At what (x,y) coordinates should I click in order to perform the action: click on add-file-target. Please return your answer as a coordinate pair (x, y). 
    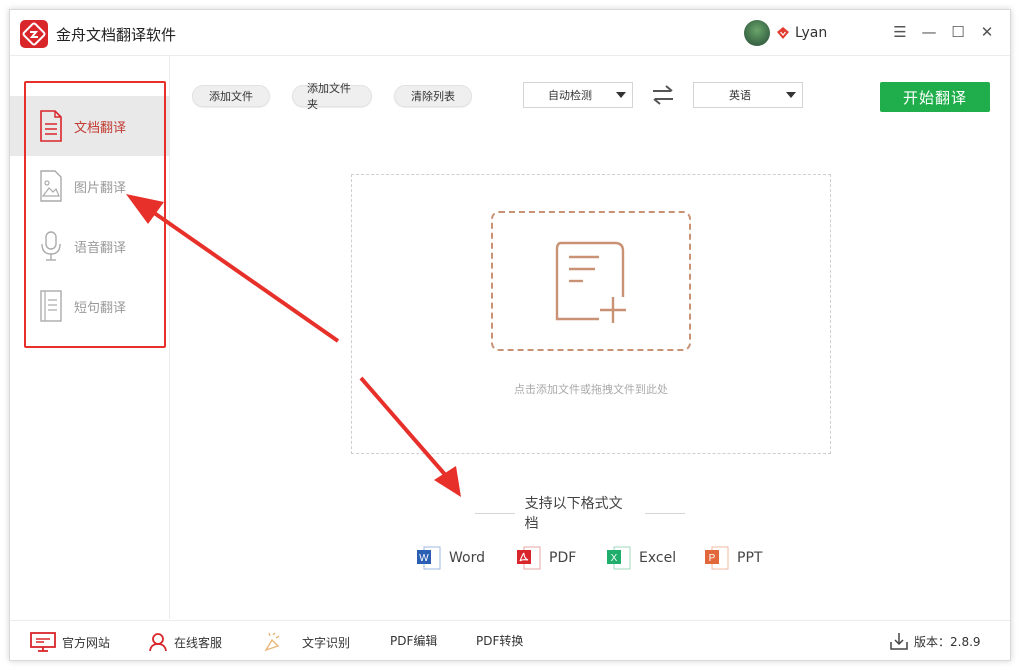
    Looking at the image, I should click on (591, 281).